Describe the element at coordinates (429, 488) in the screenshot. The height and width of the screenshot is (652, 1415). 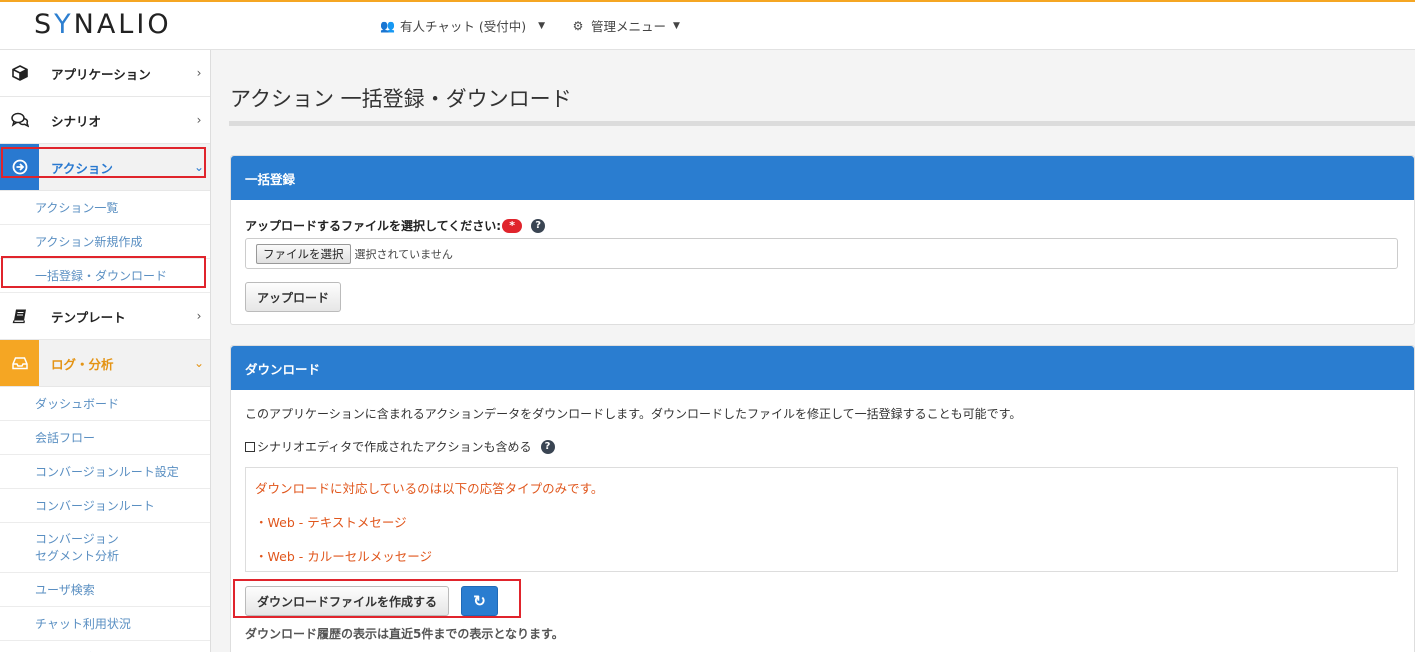
I see `notice-line: ダウンロードに対応しているのは以下の応答タイプのみです。` at that location.